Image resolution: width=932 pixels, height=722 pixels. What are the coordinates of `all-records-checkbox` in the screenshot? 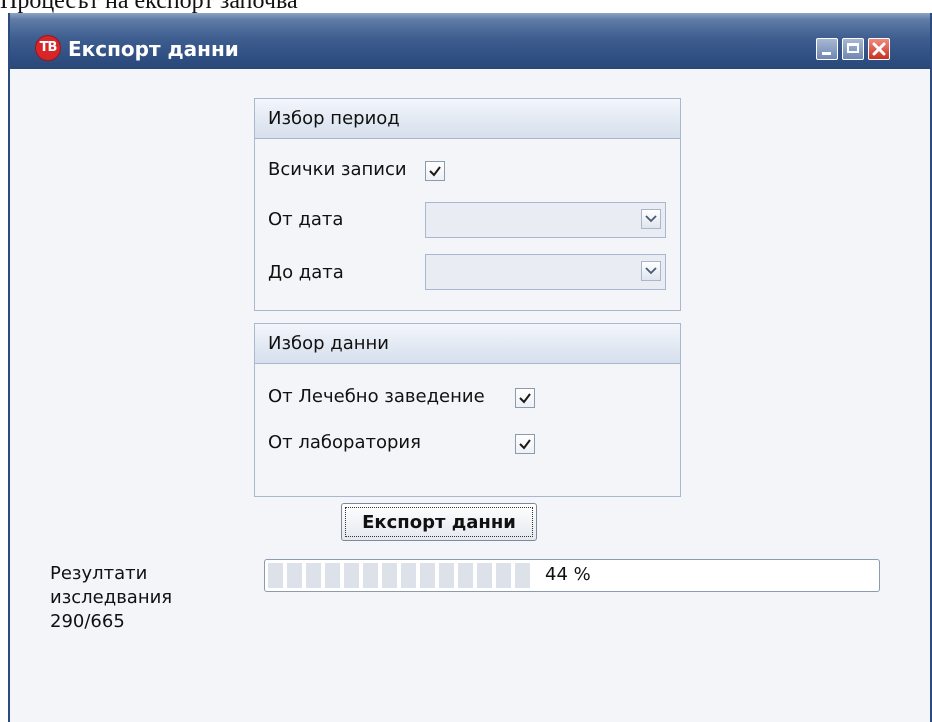 It's located at (435, 171).